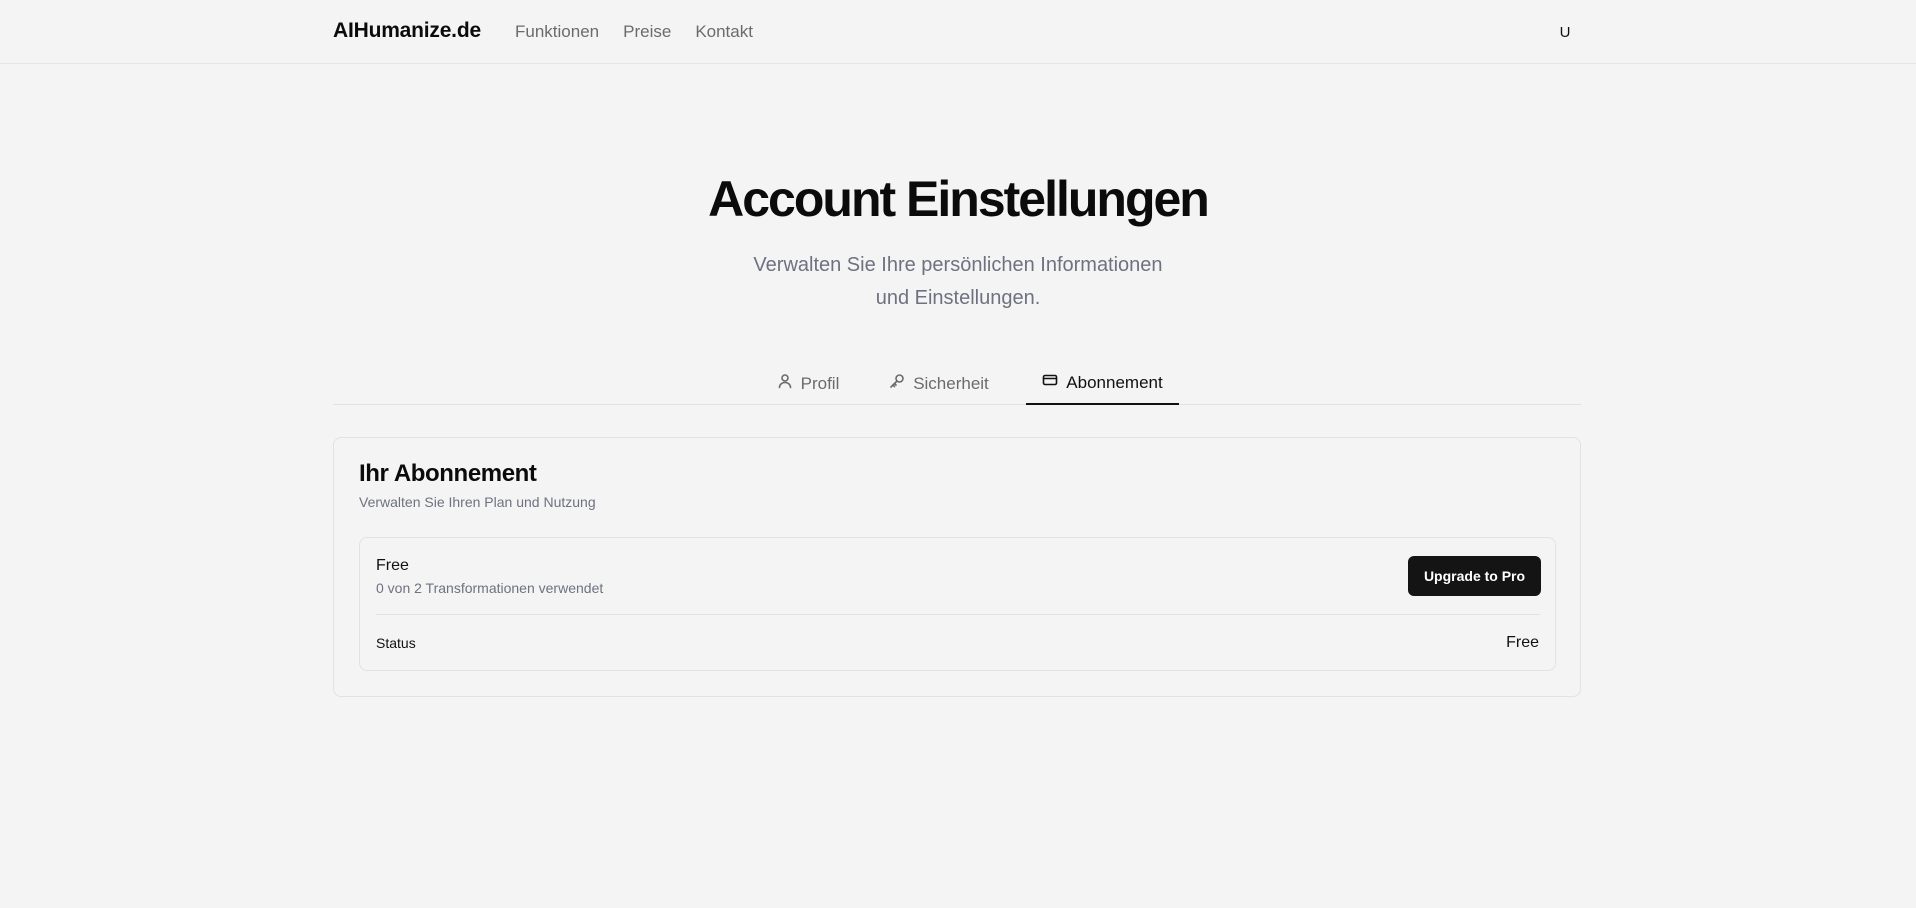 Image resolution: width=1916 pixels, height=908 pixels. What do you see at coordinates (490, 588) in the screenshot?
I see `plan-usage: 0 von 2 Transformationen verwendet` at bounding box center [490, 588].